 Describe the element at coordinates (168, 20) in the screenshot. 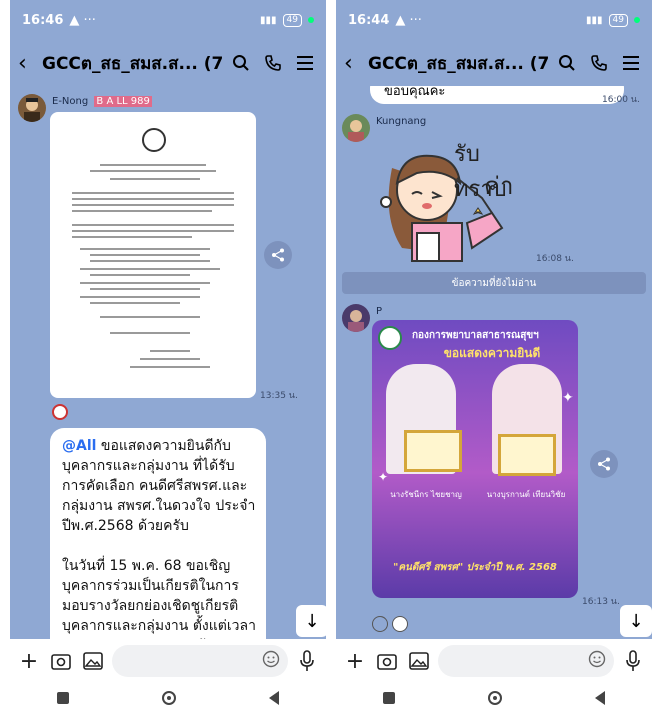

I see `status-bar: 16:46 ▲ ··· ▮▮▮ 49` at that location.